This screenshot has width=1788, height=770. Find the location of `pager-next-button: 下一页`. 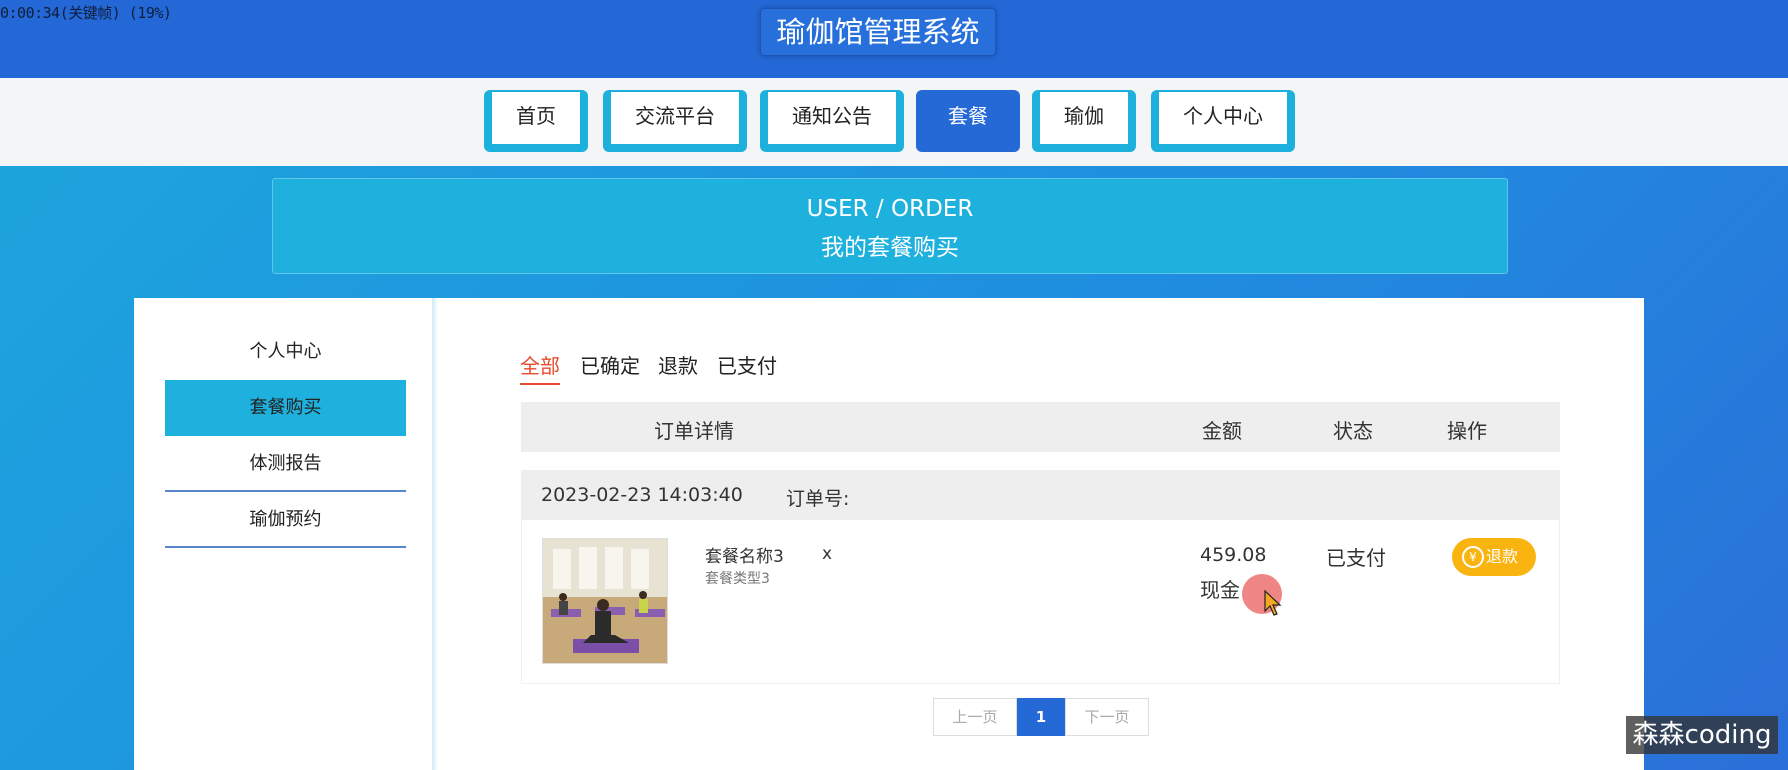

pager-next-button: 下一页 is located at coordinates (1107, 717).